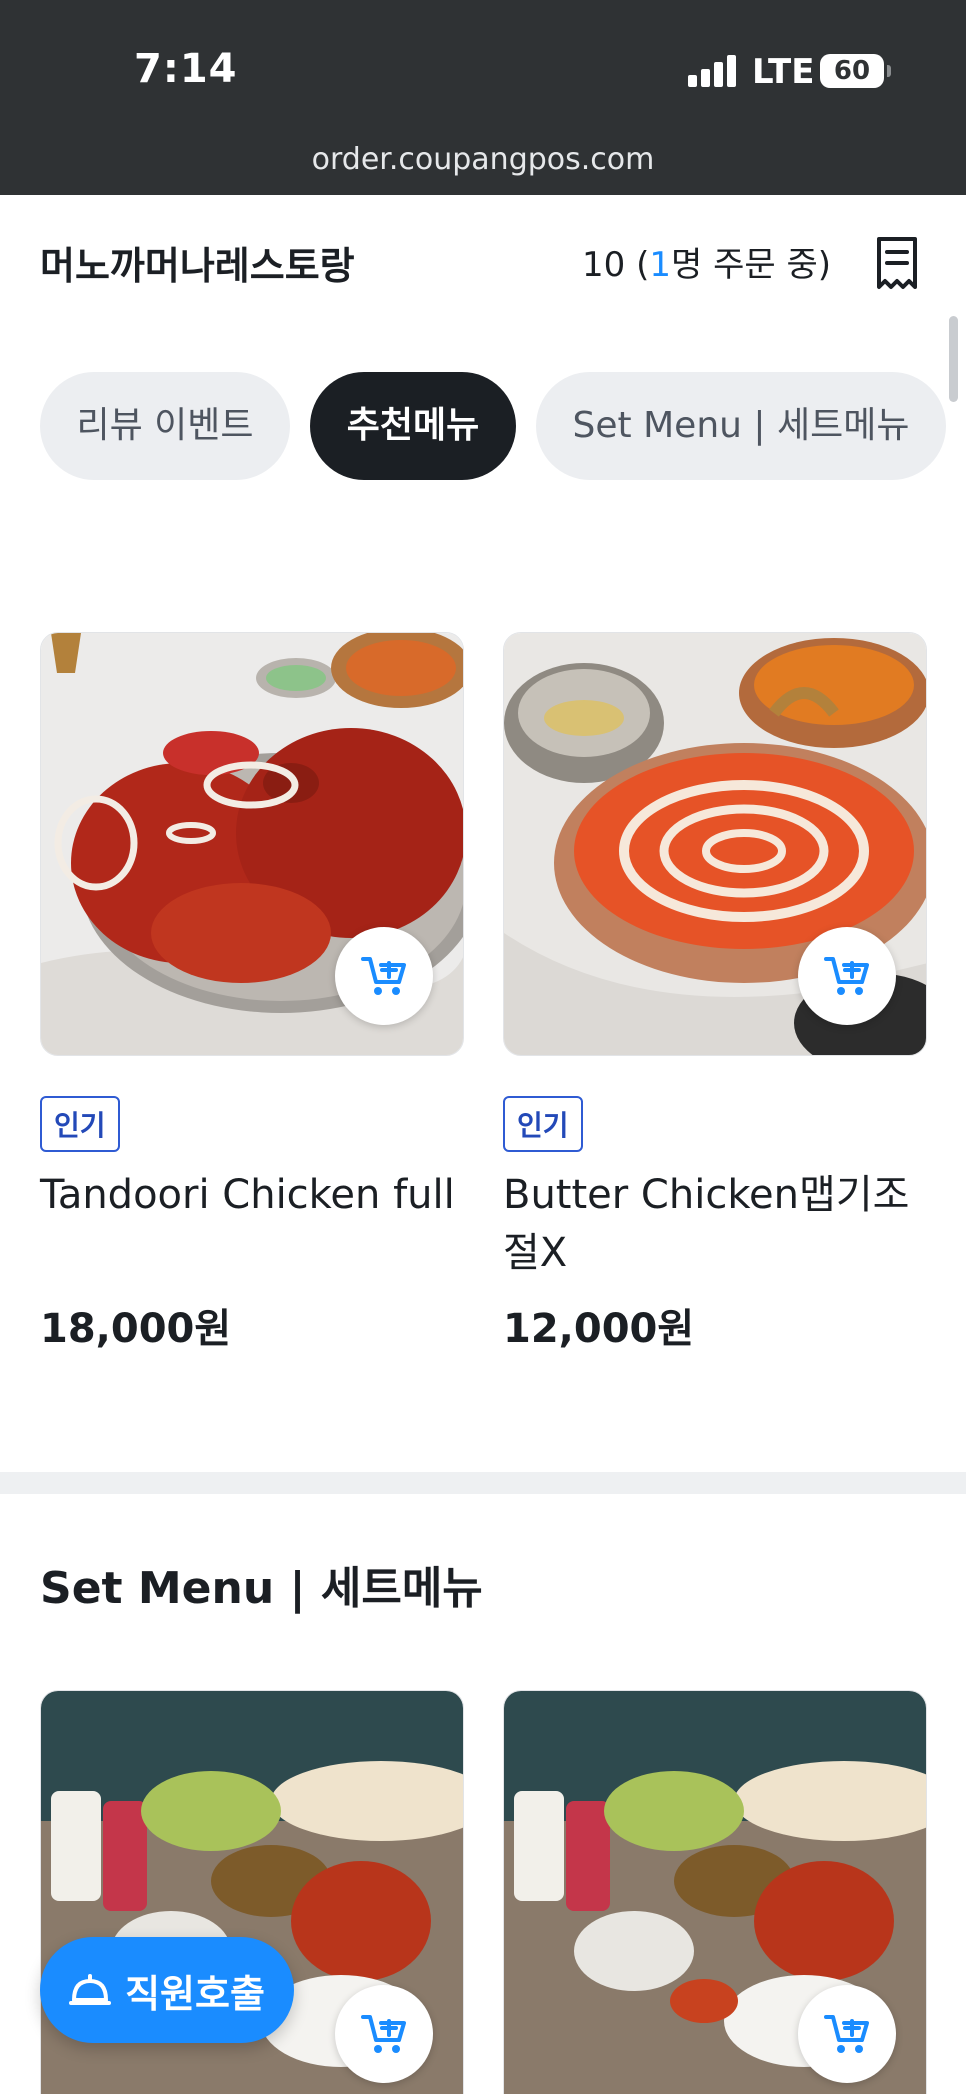 The width and height of the screenshot is (966, 2094). What do you see at coordinates (741, 426) in the screenshot?
I see `tab-set-menu: Set Menu | 세트메뉴` at bounding box center [741, 426].